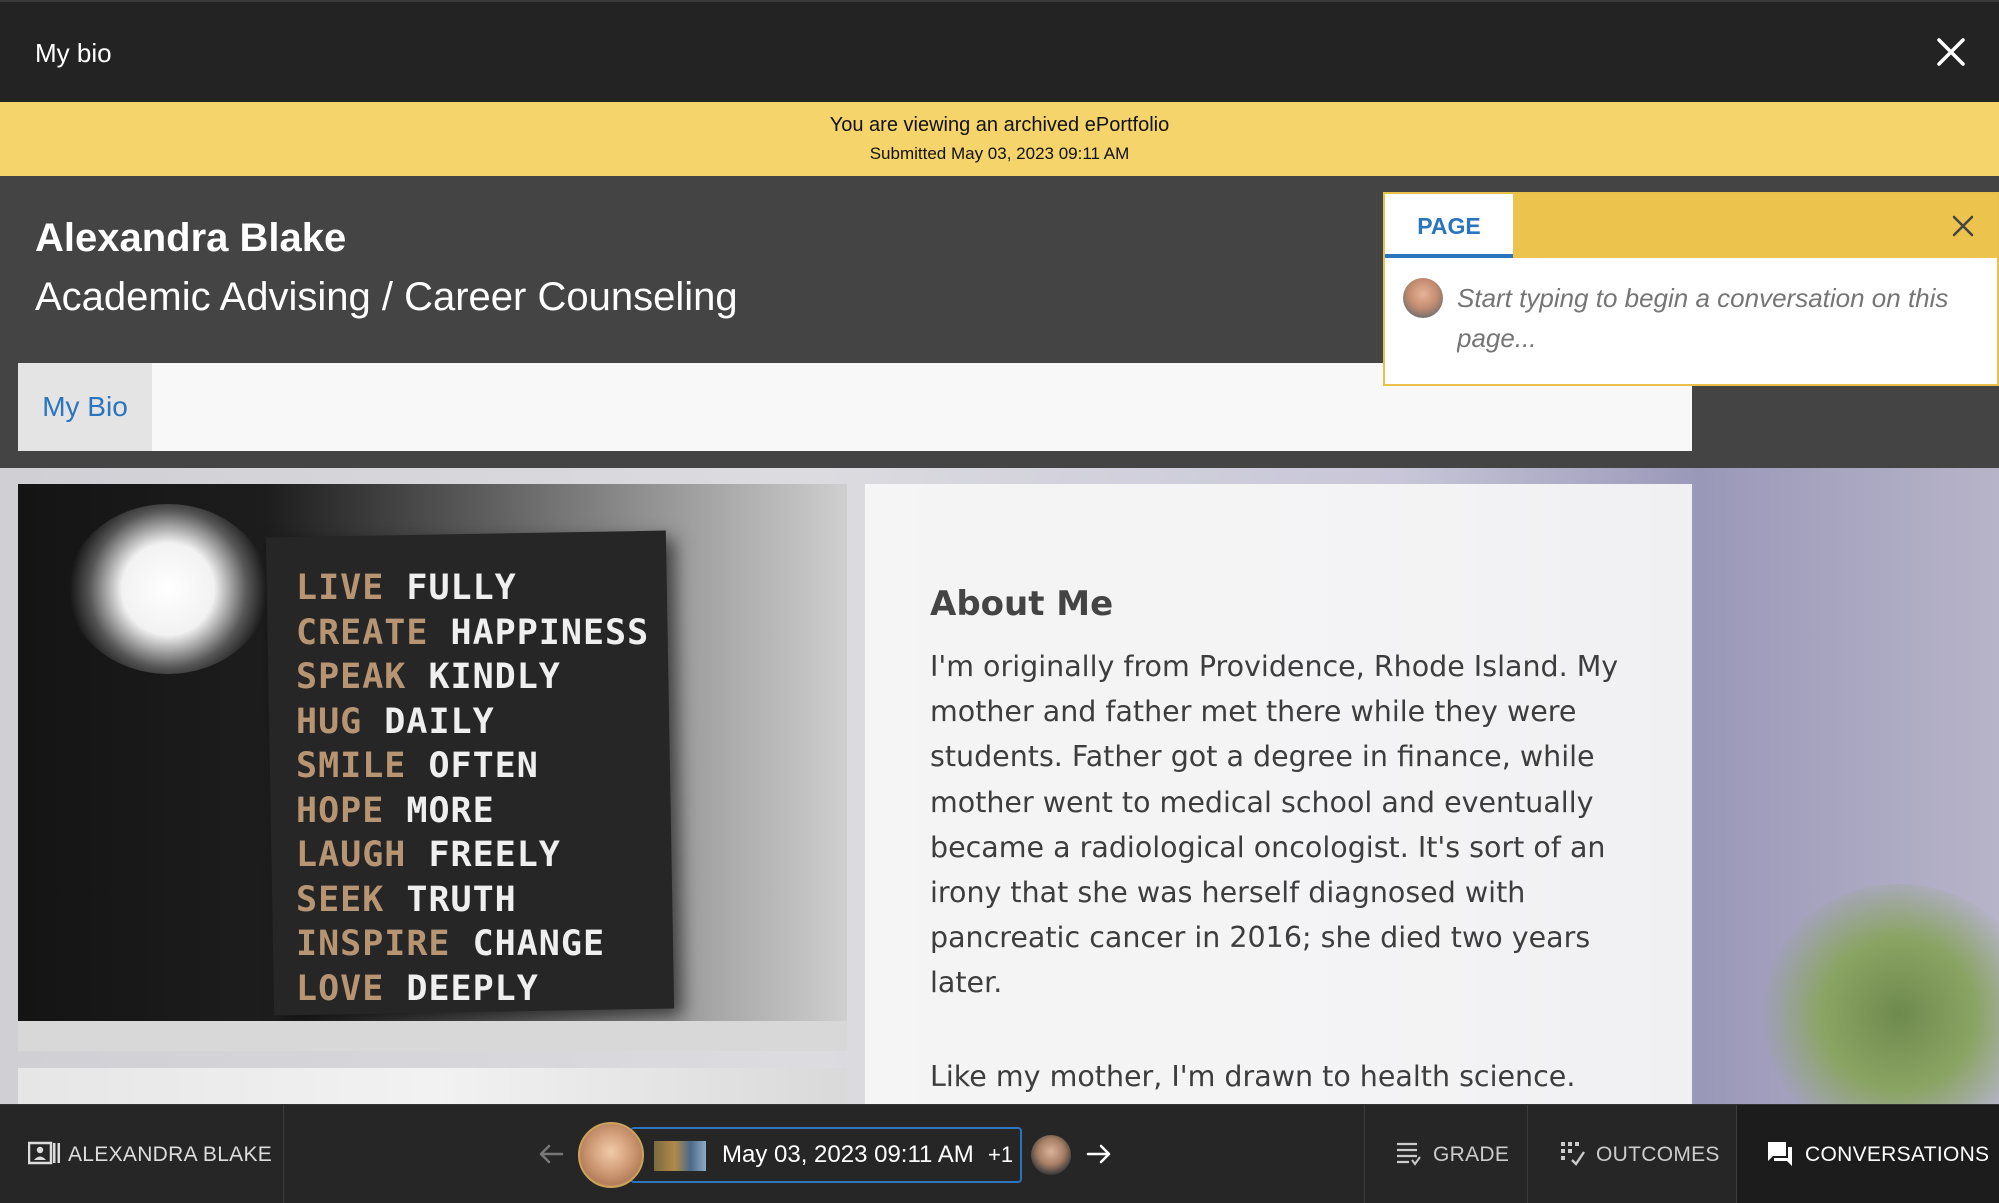 The image size is (1999, 1203). What do you see at coordinates (417, 766) in the screenshot?
I see `poster-line: SMILE OFTEN` at bounding box center [417, 766].